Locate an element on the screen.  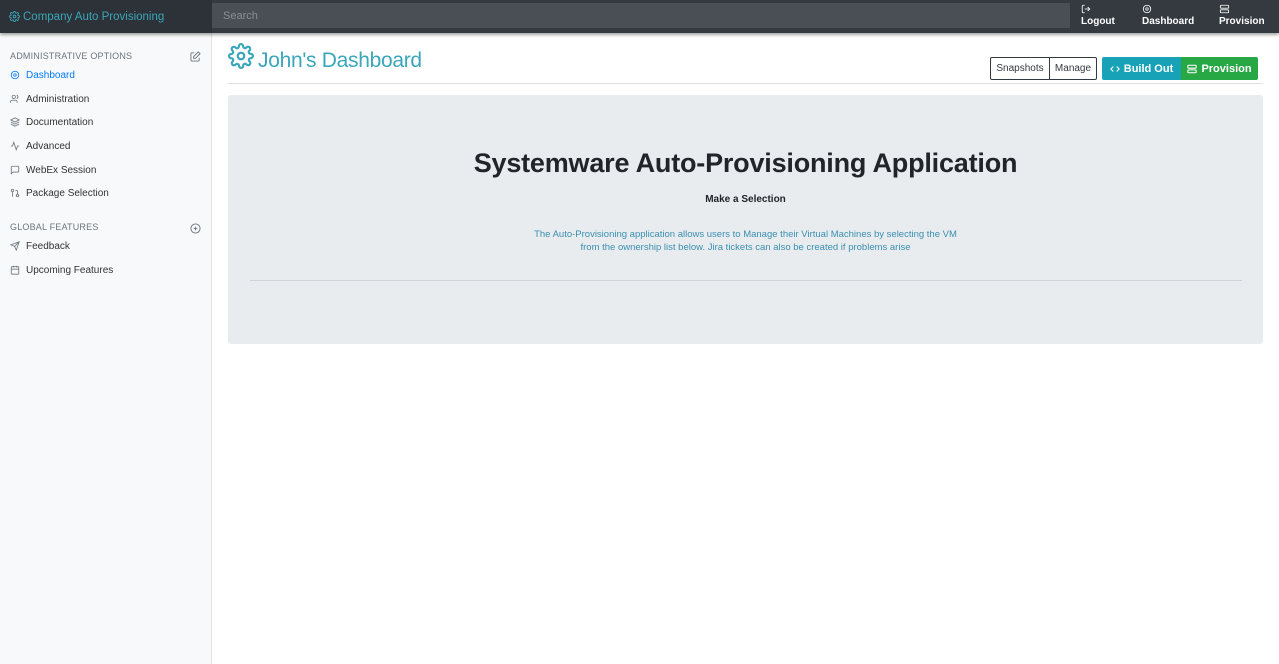
sidebar-item-label: Documentation is located at coordinates (60, 122).